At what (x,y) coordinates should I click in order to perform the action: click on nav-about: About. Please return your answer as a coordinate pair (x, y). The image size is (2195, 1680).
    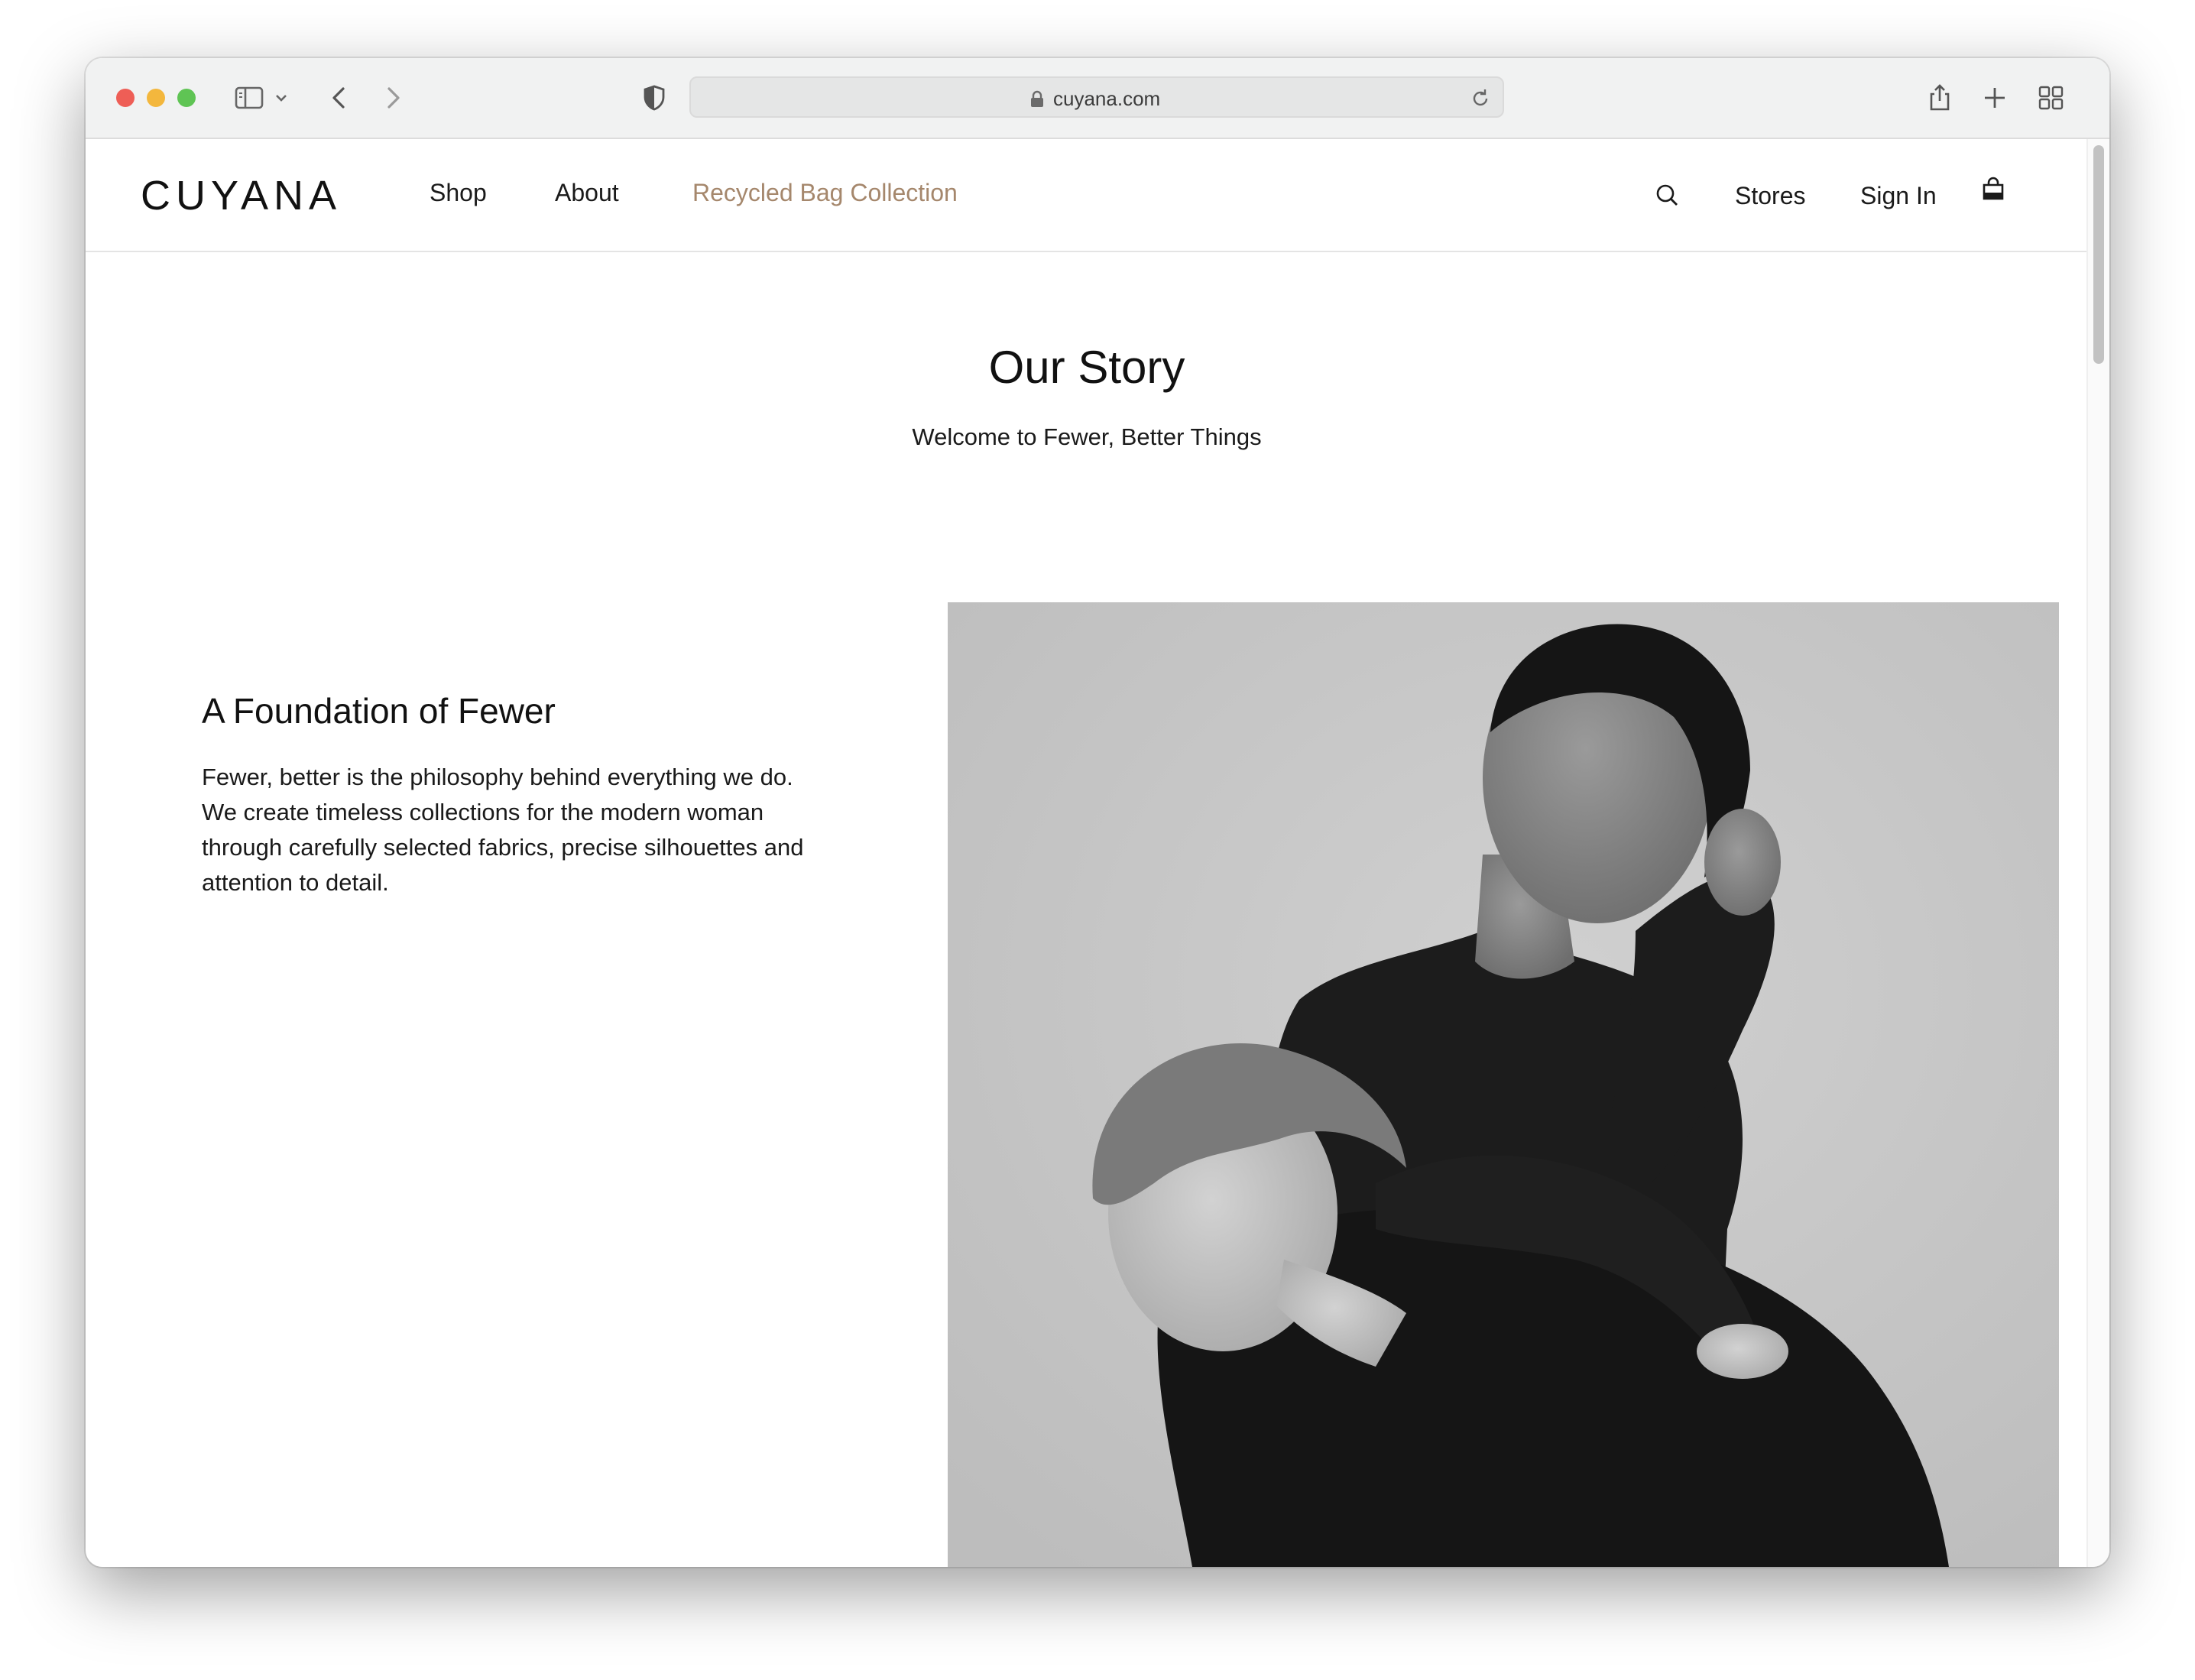
    Looking at the image, I should click on (587, 192).